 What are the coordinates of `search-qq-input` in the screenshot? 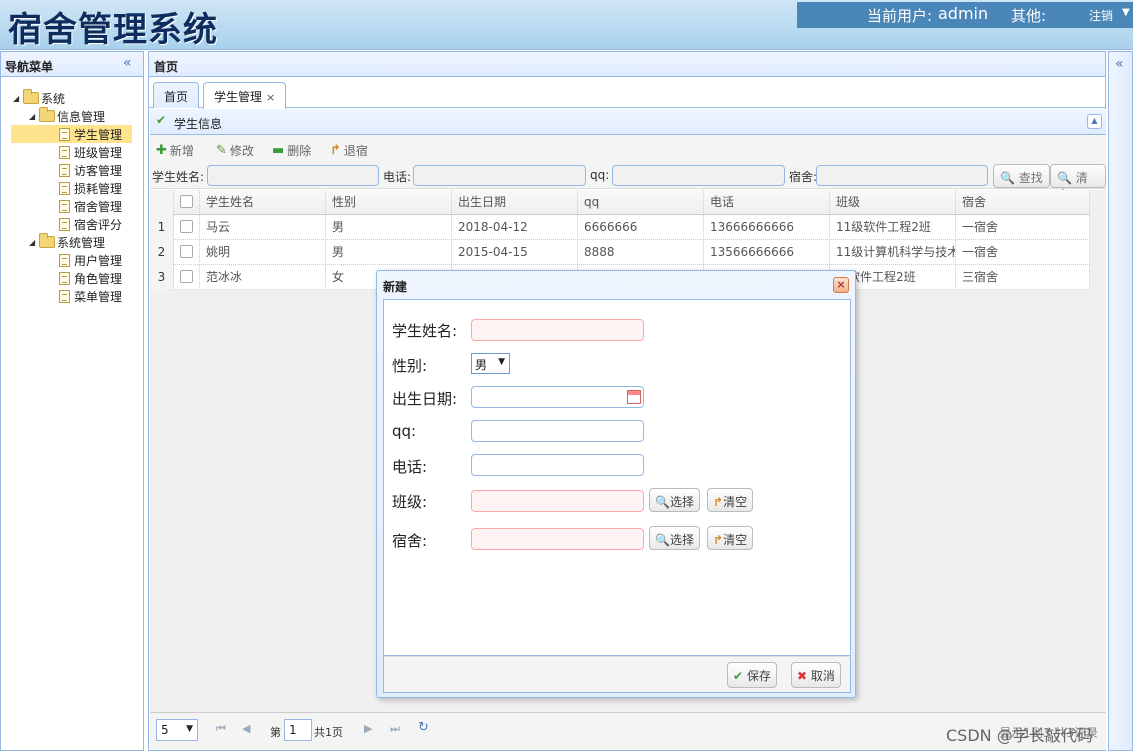 It's located at (698, 175).